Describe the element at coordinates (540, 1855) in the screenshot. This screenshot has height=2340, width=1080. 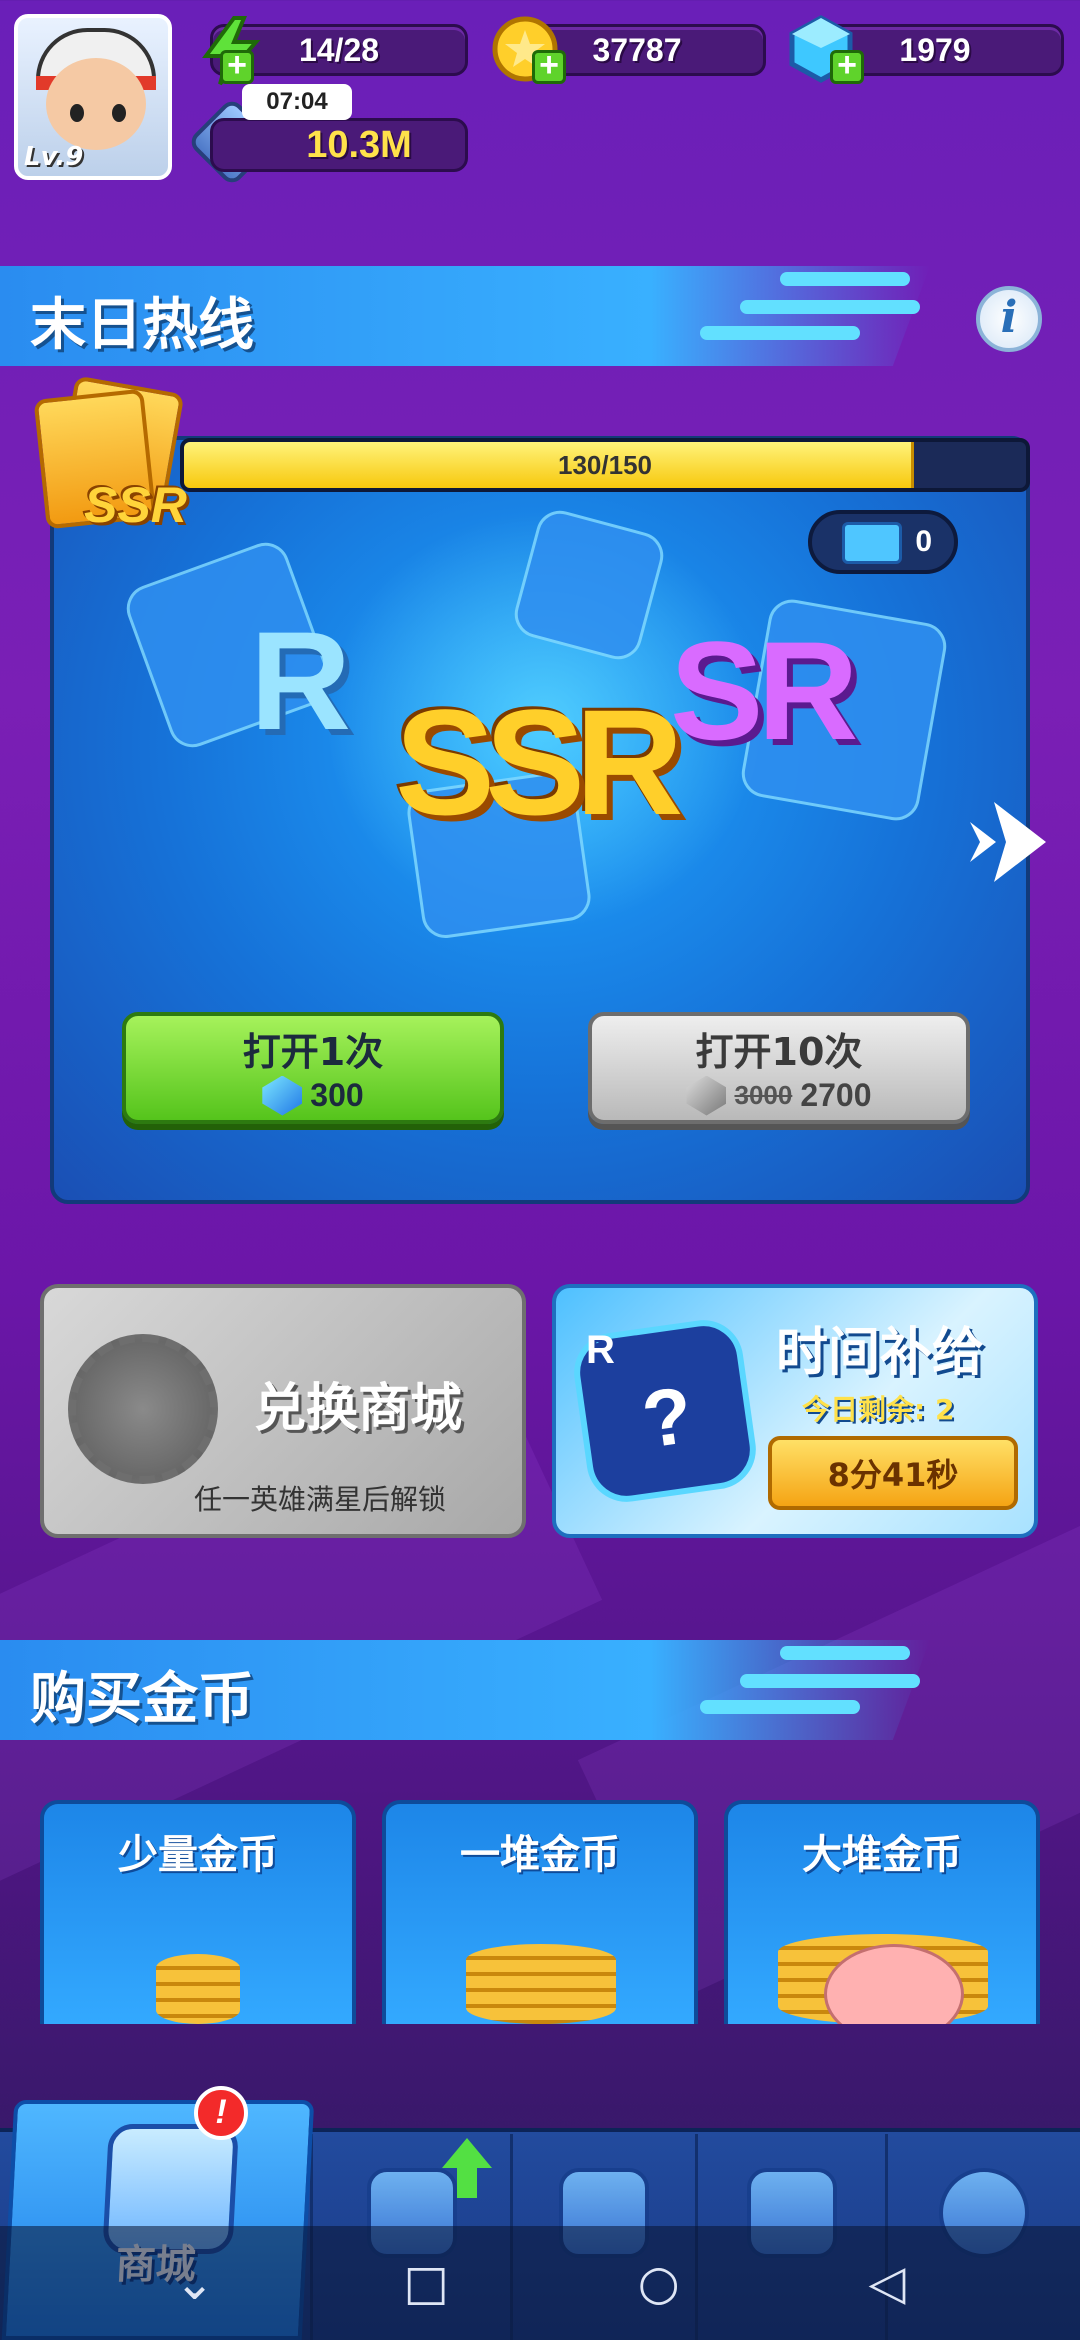
I see `coin-pack-label: 一堆金币` at that location.